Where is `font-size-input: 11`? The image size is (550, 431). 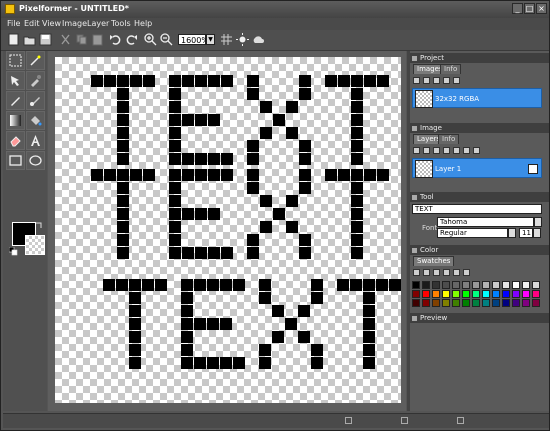 font-size-input: 11 is located at coordinates (526, 233).